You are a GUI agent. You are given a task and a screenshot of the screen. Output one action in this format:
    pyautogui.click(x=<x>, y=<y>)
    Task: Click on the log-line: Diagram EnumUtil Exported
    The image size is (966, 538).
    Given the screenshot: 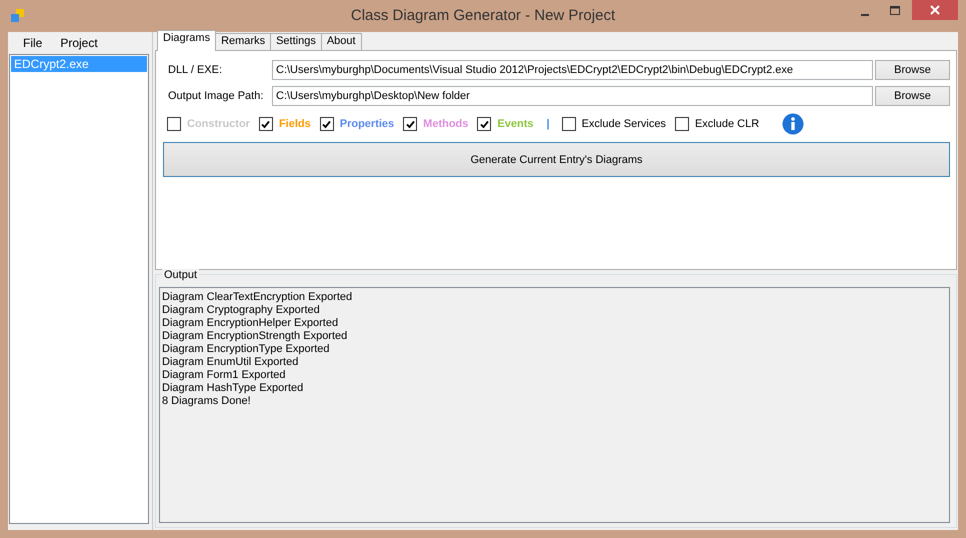 What is the action you would take?
    pyautogui.click(x=231, y=362)
    